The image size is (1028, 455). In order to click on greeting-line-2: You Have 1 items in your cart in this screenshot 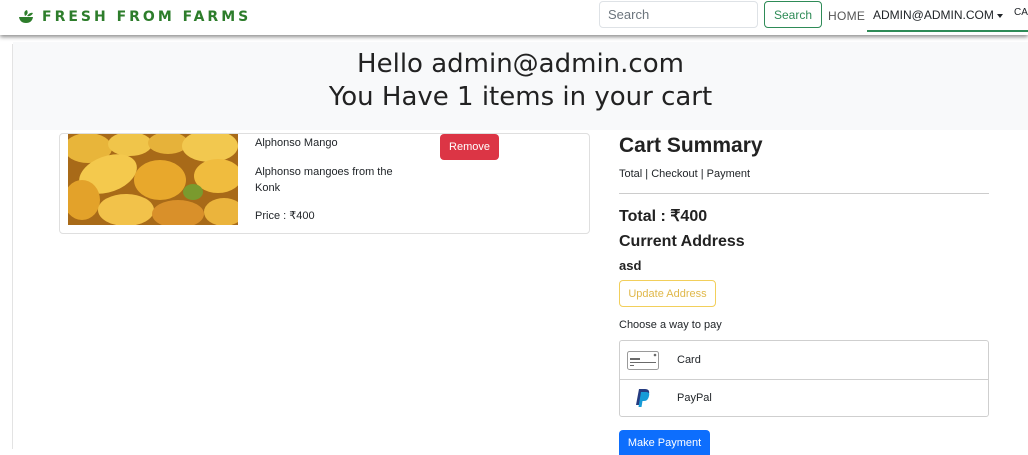, I will do `click(520, 97)`.